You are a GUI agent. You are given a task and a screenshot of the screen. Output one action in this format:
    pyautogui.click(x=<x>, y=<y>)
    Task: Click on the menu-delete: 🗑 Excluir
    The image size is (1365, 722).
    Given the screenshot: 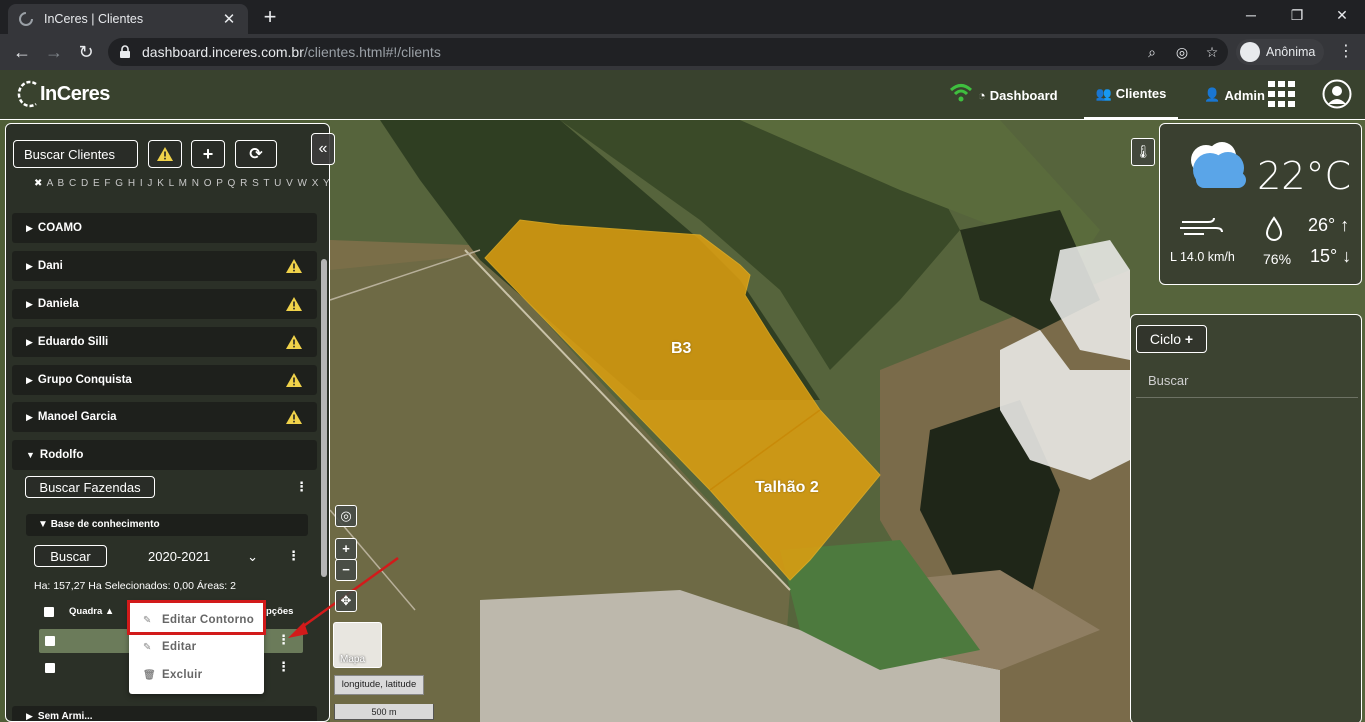 What is the action you would take?
    pyautogui.click(x=196, y=675)
    